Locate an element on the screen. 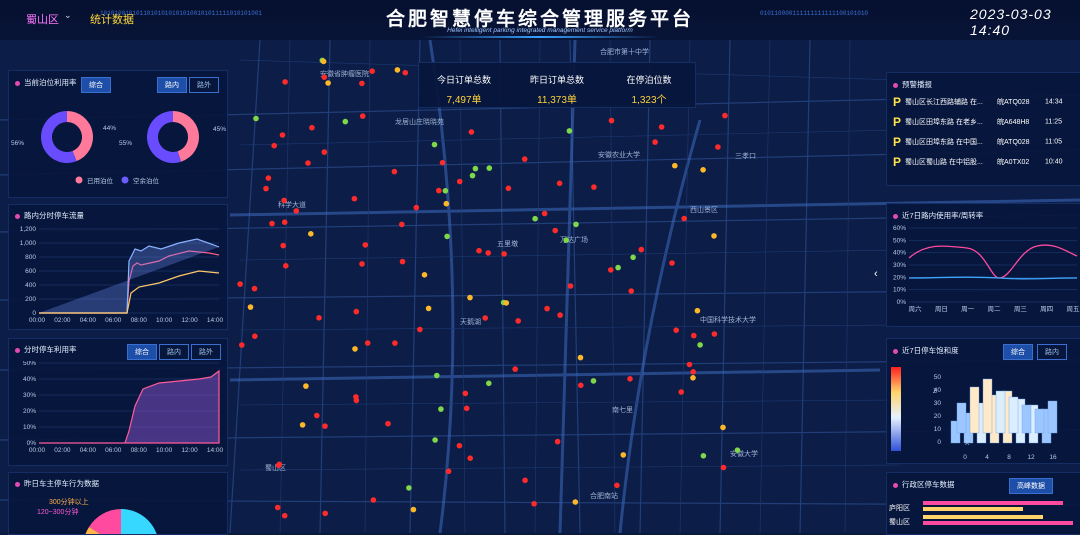  region-tab-peak: 高峰数据 is located at coordinates (1031, 486).